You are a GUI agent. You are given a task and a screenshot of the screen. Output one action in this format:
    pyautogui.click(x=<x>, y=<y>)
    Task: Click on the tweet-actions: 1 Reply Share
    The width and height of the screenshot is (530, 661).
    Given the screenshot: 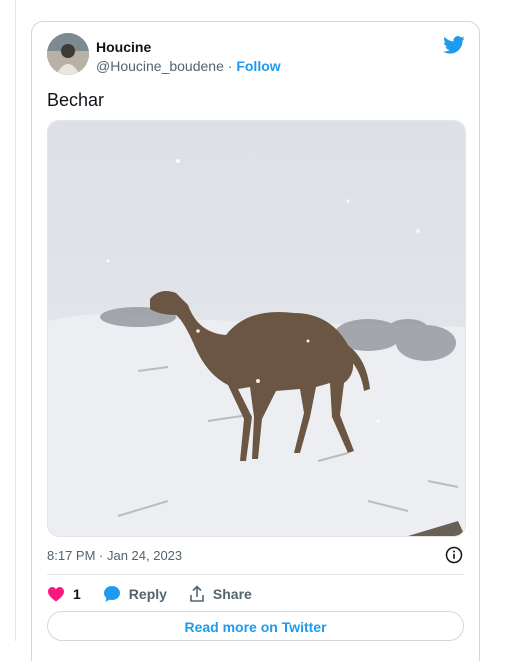 What is the action you would take?
    pyautogui.click(x=160, y=594)
    